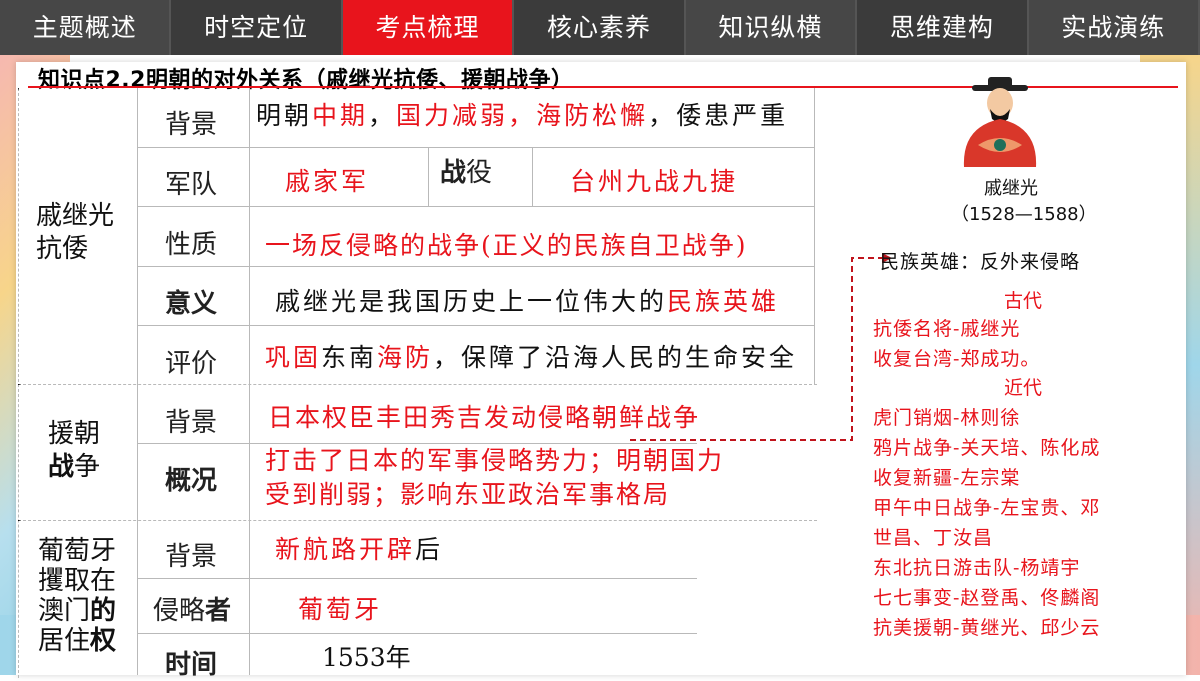  I want to click on hero-item: 世昌、丁汝昌, so click(933, 538).